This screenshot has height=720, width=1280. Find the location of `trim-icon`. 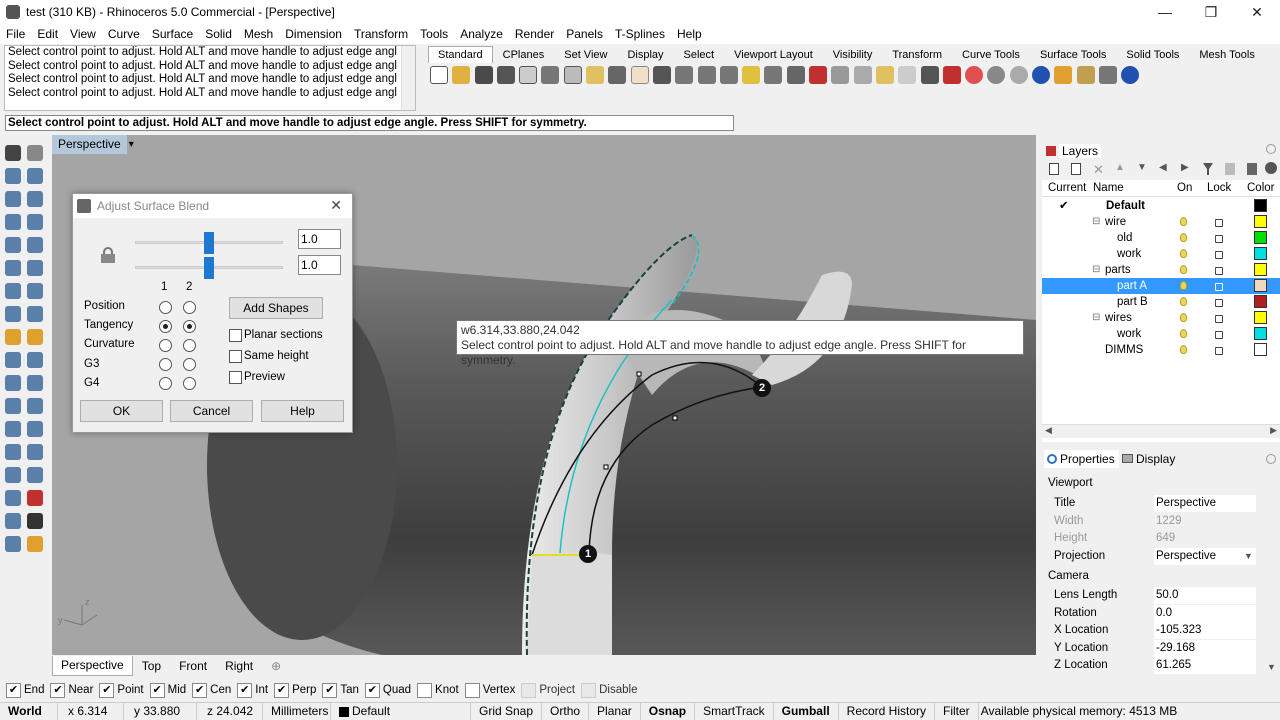

trim-icon is located at coordinates (13, 360).